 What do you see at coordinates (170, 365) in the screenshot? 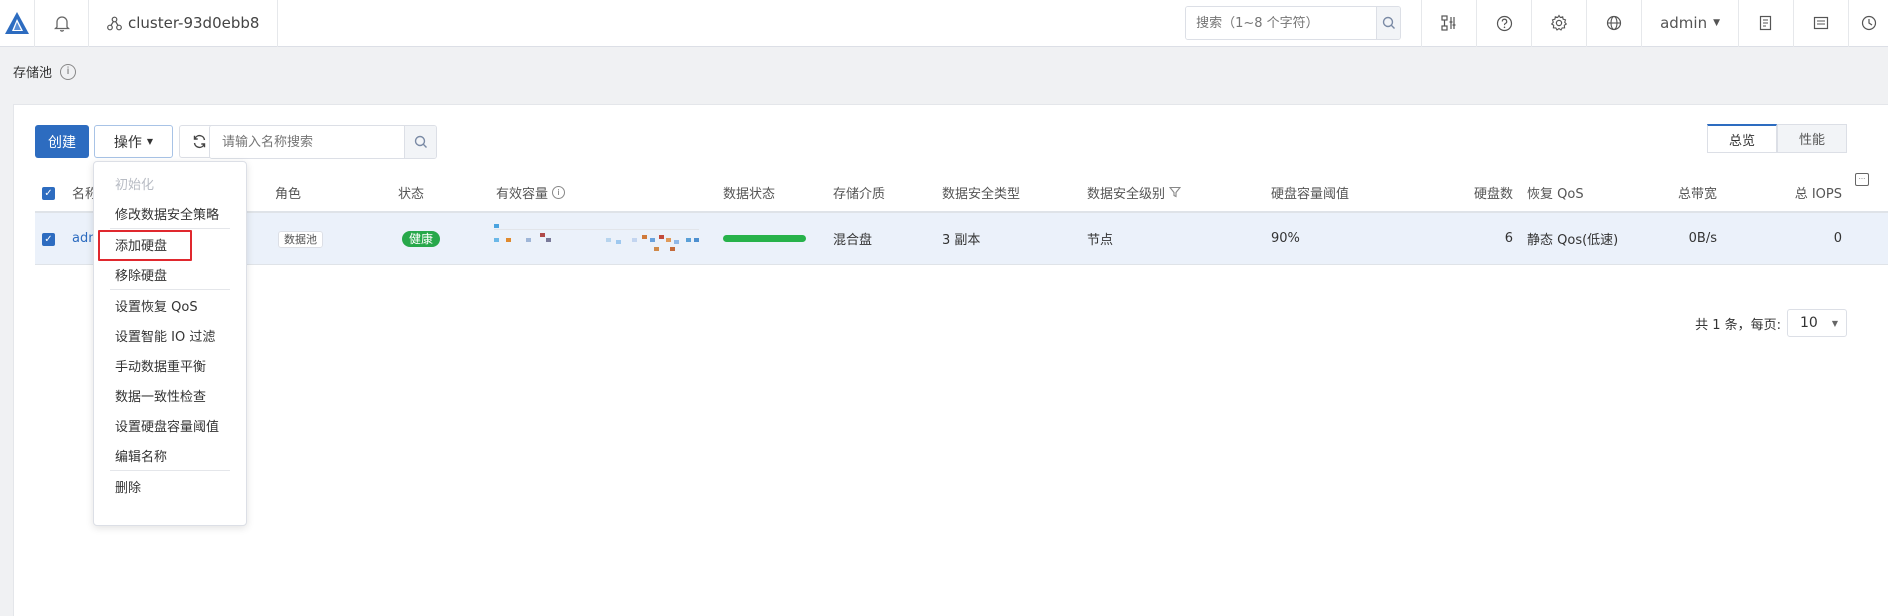
I see `menu-item: 手动数据重平衡` at bounding box center [170, 365].